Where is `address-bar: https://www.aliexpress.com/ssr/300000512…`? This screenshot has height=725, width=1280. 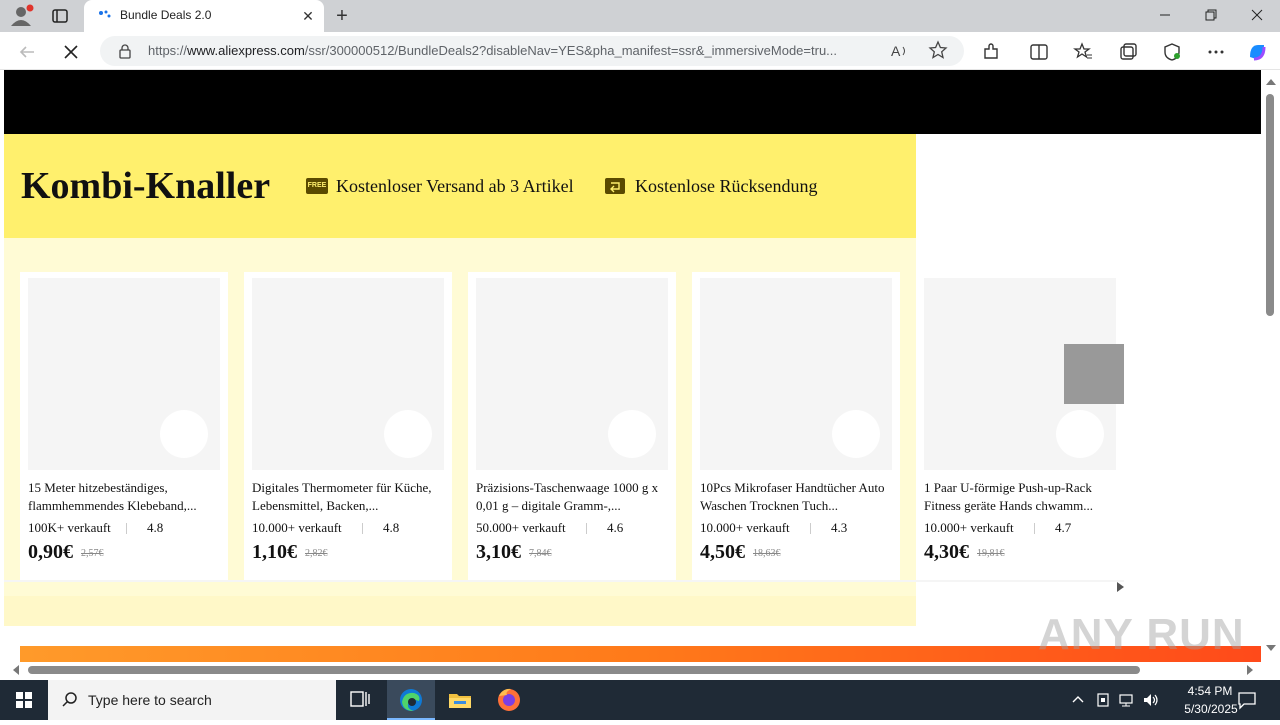 address-bar: https://www.aliexpress.com/ssr/300000512… is located at coordinates (532, 51).